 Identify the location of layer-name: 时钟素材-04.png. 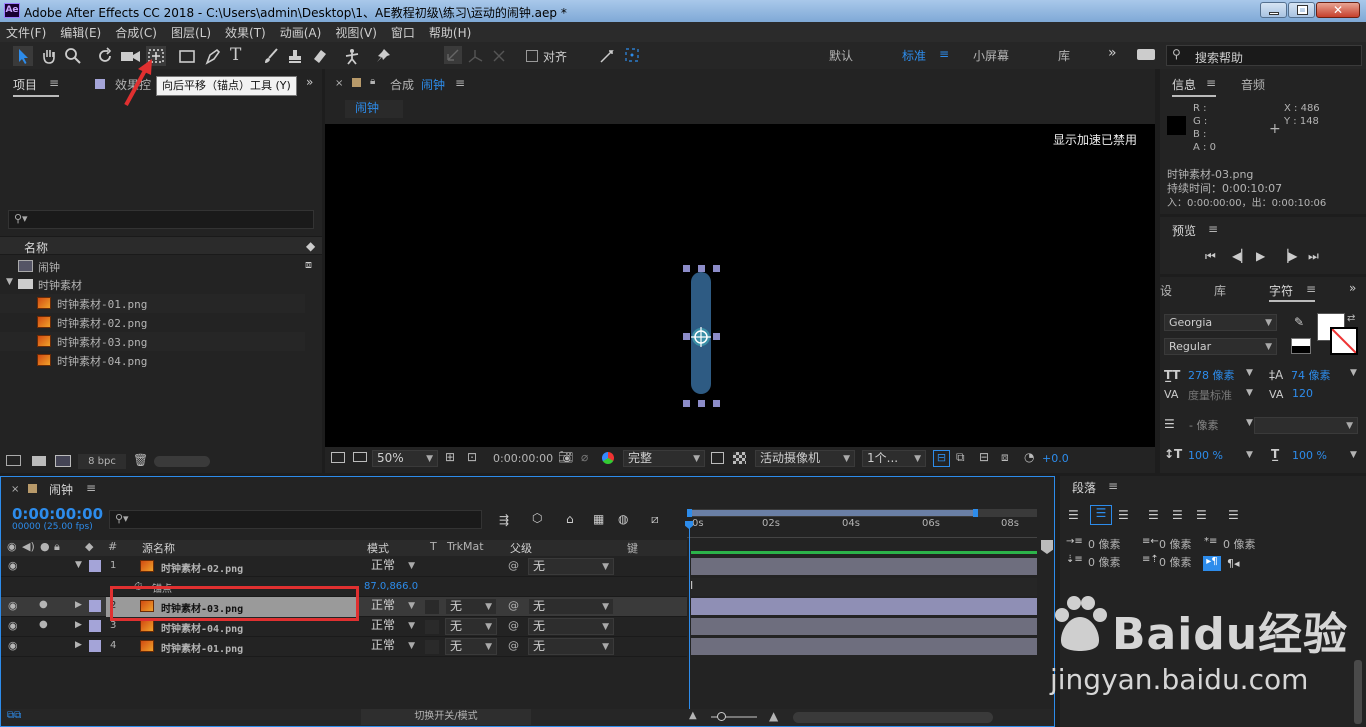
(202, 627).